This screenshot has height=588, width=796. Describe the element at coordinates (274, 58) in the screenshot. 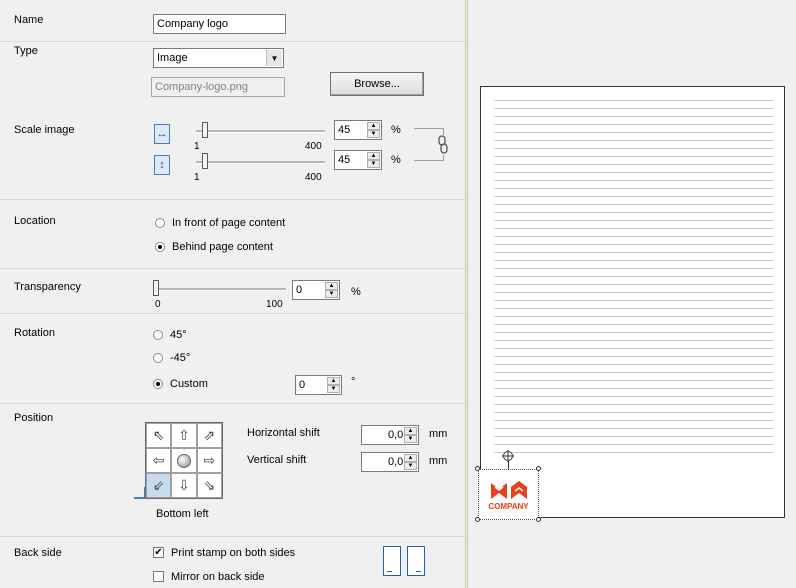

I see `chevron-down-icon: ▼` at that location.